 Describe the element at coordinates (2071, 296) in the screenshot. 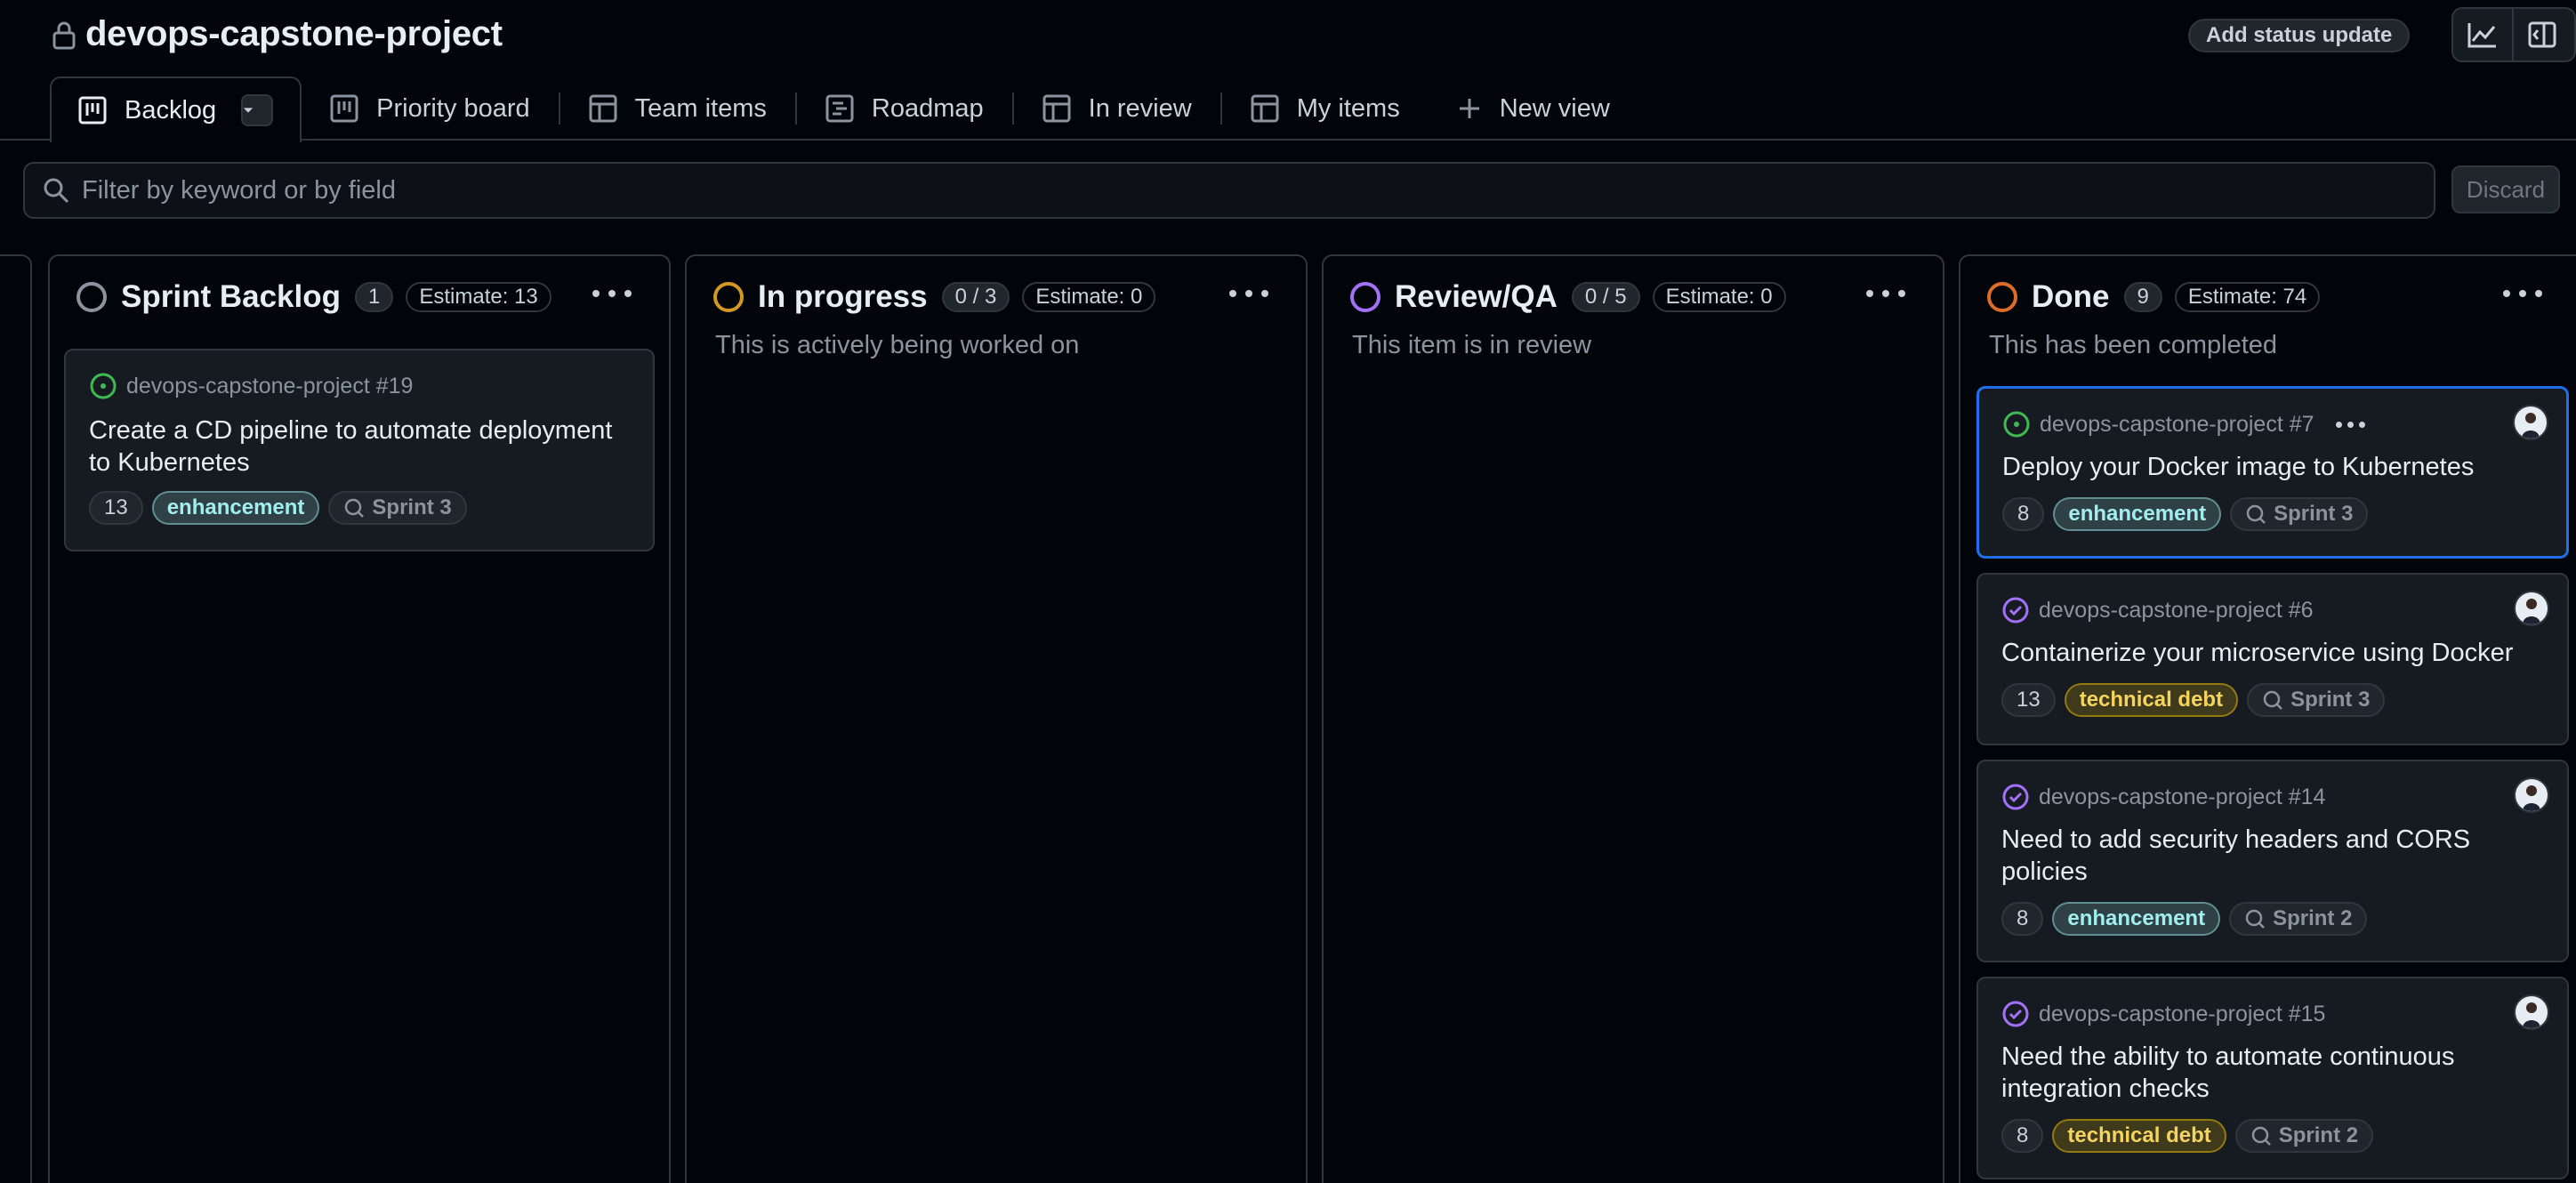

I see `column-title: Done` at that location.